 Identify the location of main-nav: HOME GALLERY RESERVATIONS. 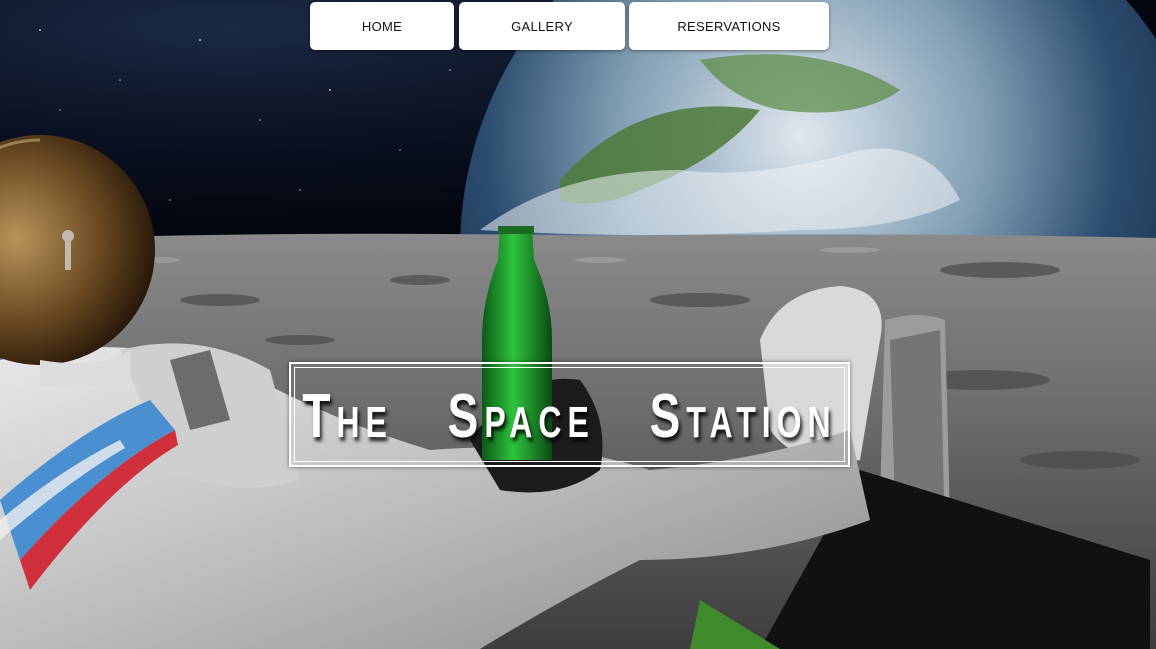
(578, 27).